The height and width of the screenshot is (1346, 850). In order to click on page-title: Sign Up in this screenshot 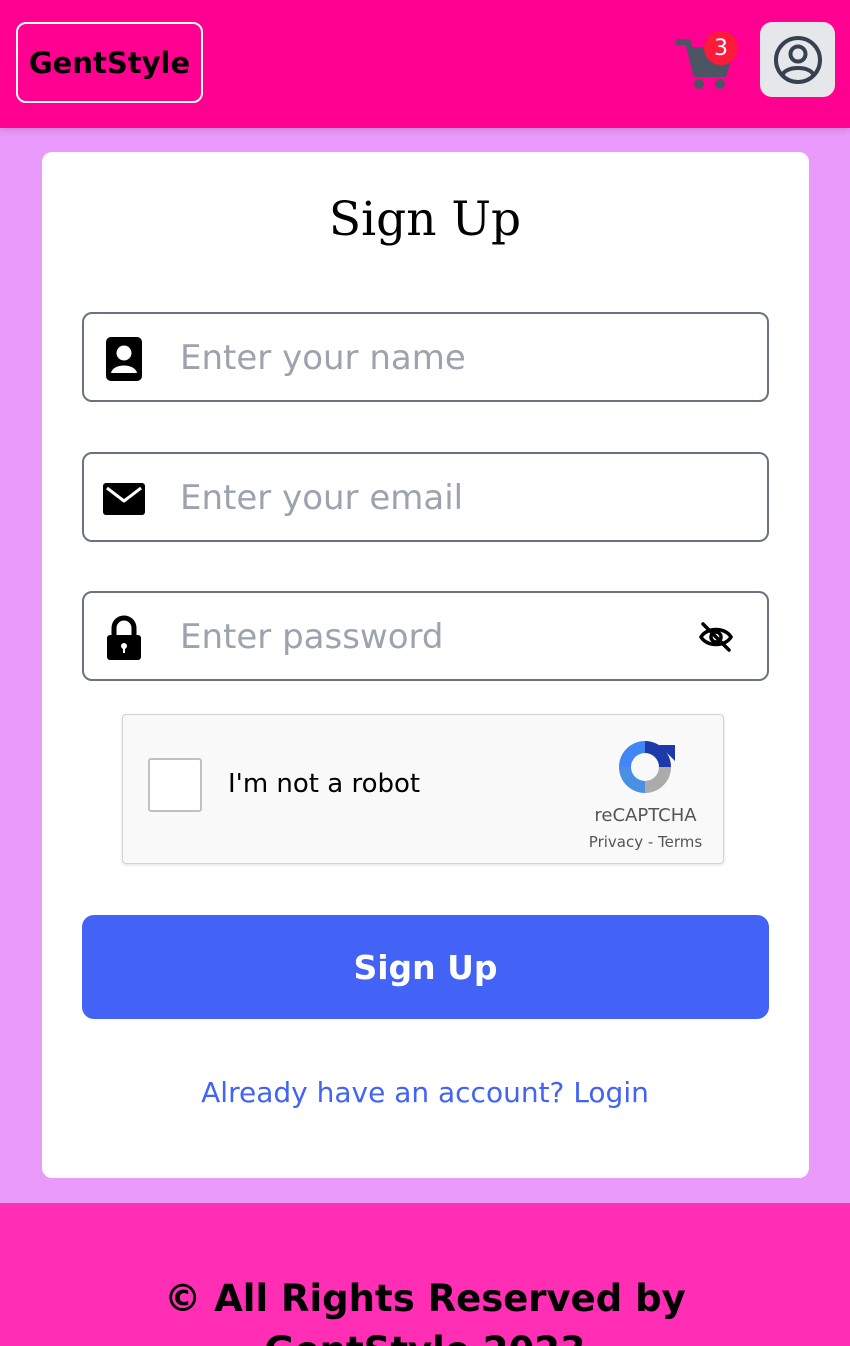, I will do `click(425, 219)`.